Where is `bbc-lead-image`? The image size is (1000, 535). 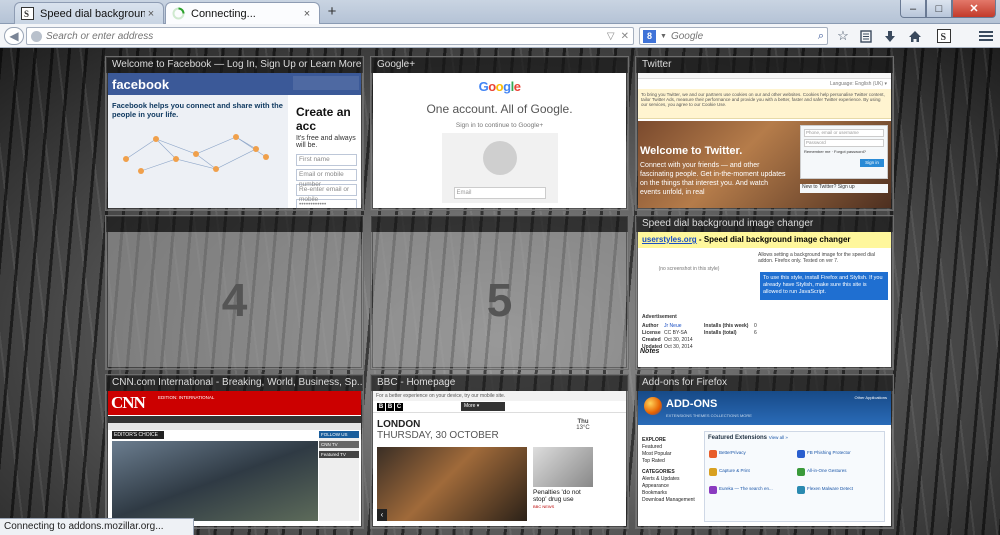 bbc-lead-image is located at coordinates (452, 484).